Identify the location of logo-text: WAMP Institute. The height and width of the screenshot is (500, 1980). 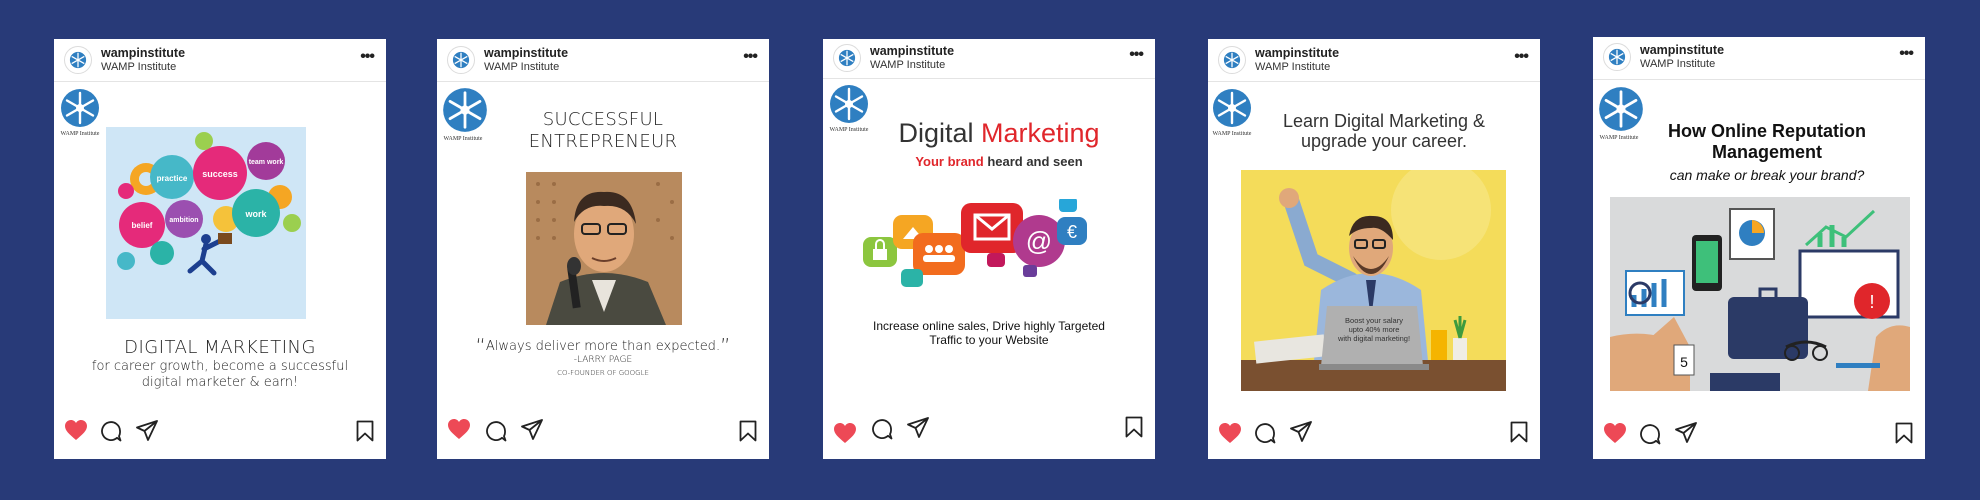
(80, 134).